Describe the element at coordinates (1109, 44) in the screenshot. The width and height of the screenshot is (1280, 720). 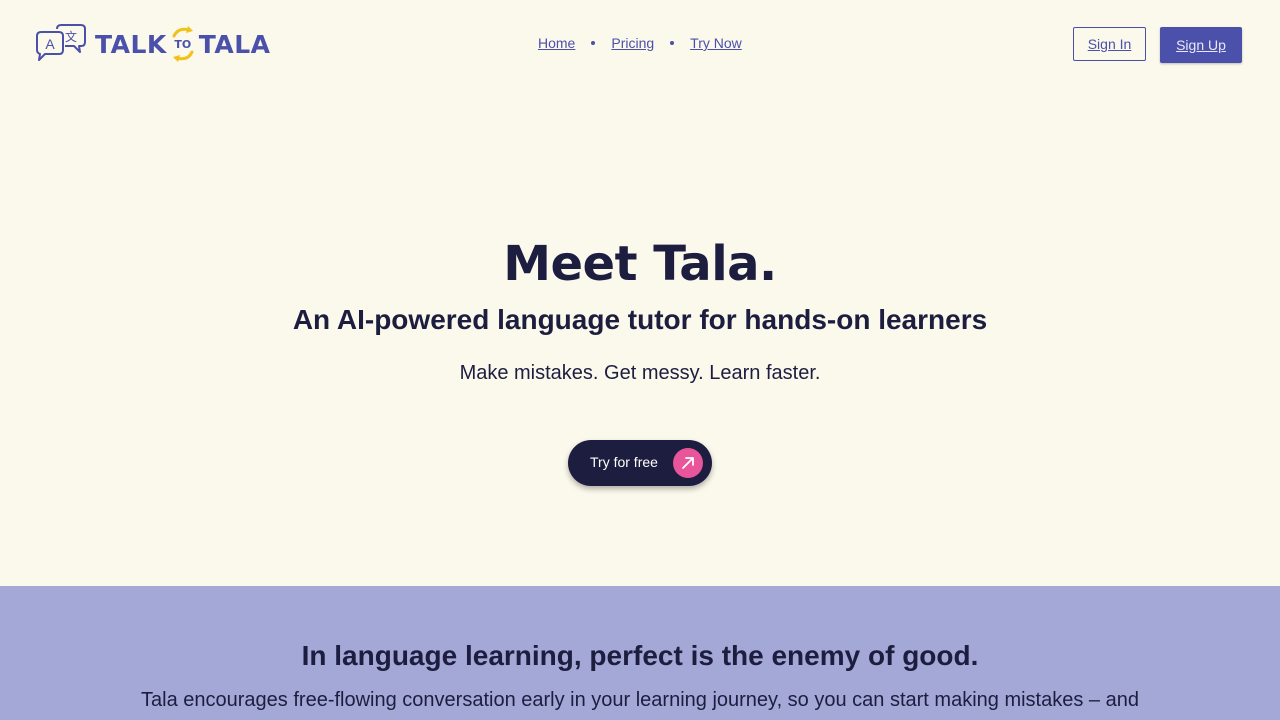
I see `sign-in-button: Sign In` at that location.